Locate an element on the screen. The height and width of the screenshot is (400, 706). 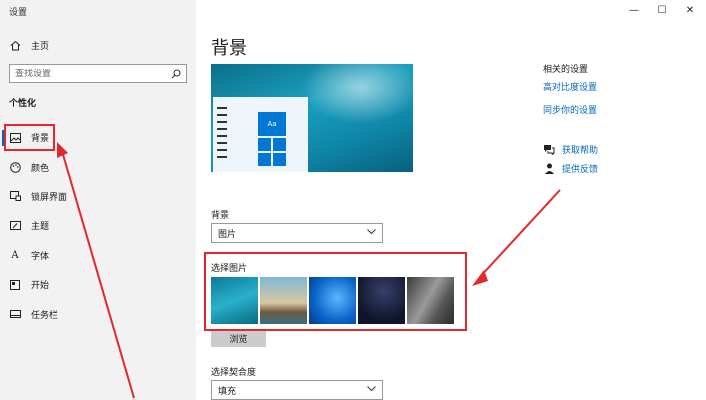
background-label: 背景 is located at coordinates (220, 216).